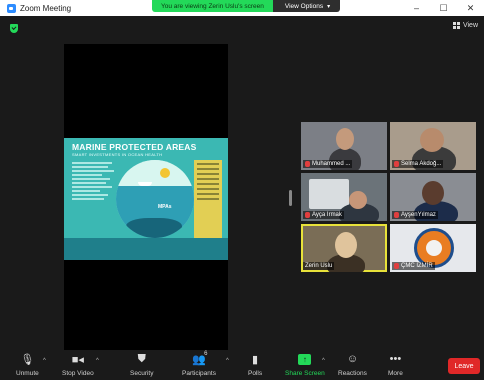 The height and width of the screenshot is (380, 484). Describe the element at coordinates (154, 228) in the screenshot. I see `coral-reef-graphic` at that location.